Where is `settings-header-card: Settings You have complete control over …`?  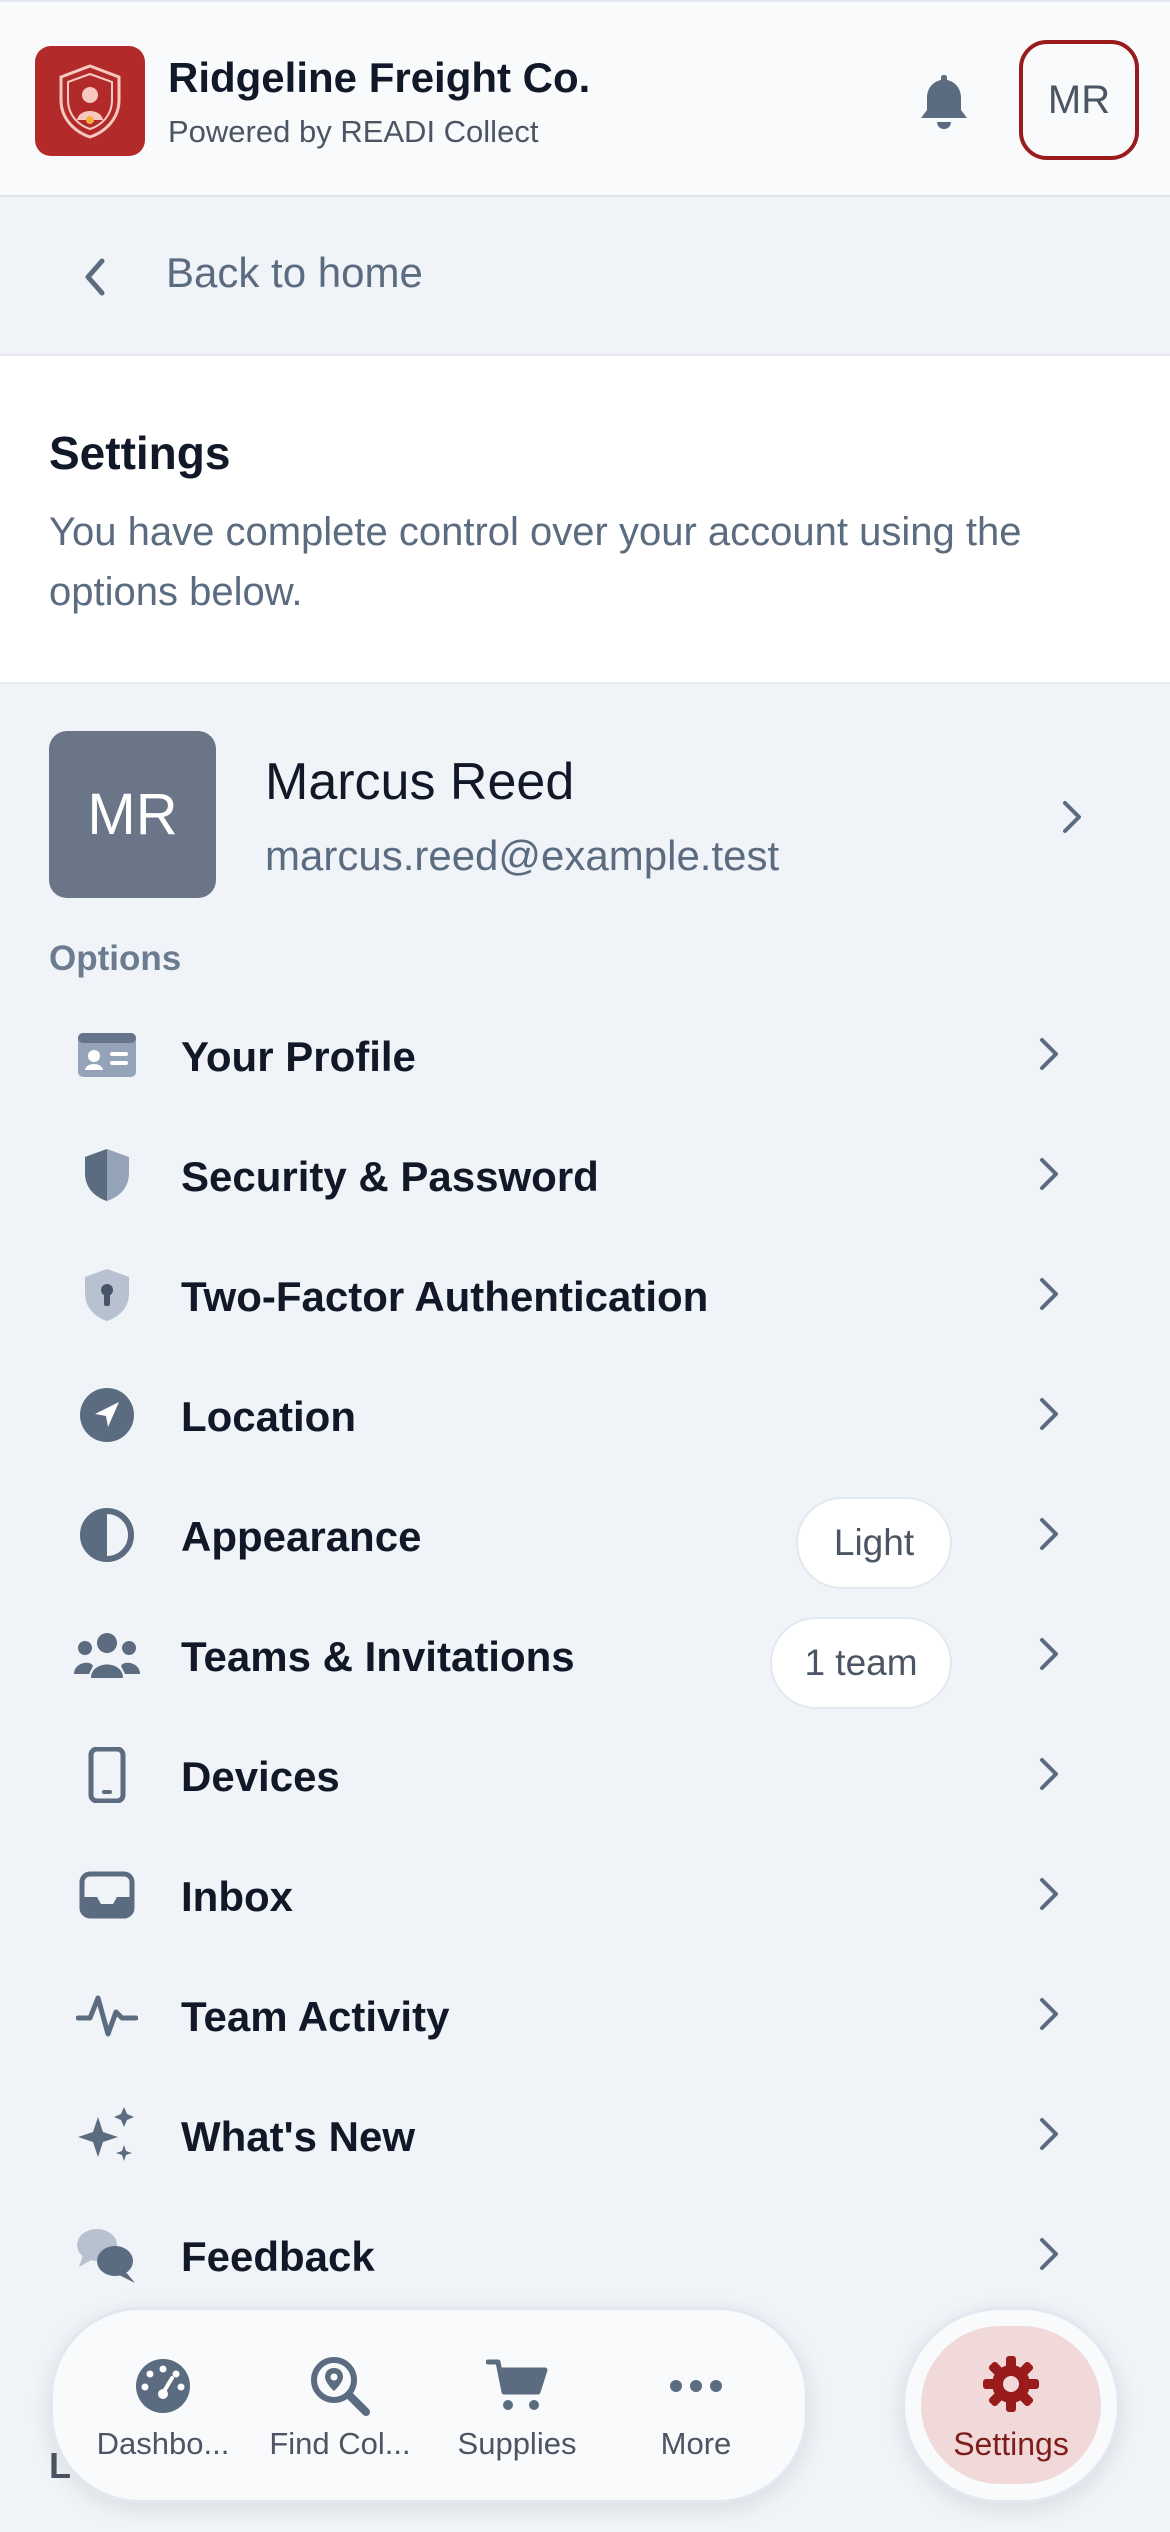 settings-header-card: Settings You have complete control over … is located at coordinates (585, 519).